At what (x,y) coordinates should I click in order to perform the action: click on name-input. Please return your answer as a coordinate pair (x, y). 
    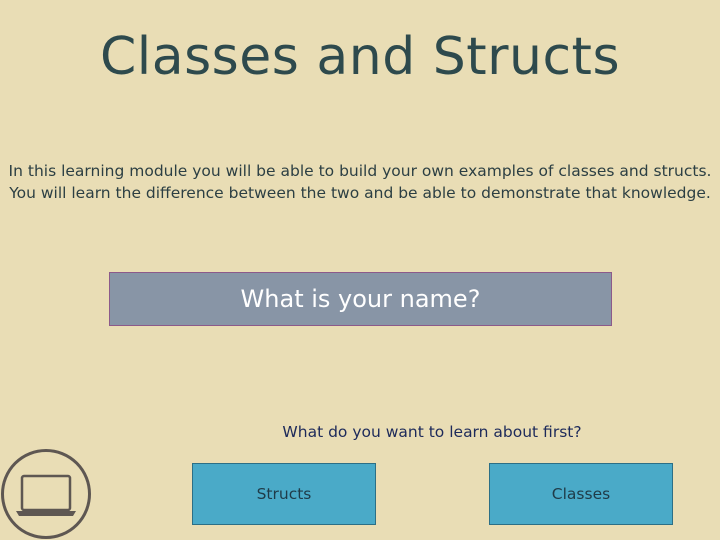
    Looking at the image, I should click on (360, 299).